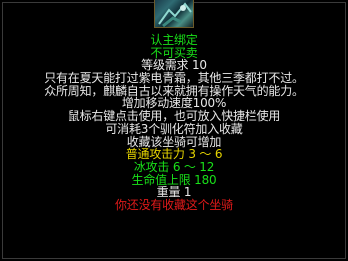 This screenshot has height=261, width=348. Describe the element at coordinates (174, 166) in the screenshot. I see `ice-attack-bonus-text: 冰攻击 6 ～ 12` at that location.